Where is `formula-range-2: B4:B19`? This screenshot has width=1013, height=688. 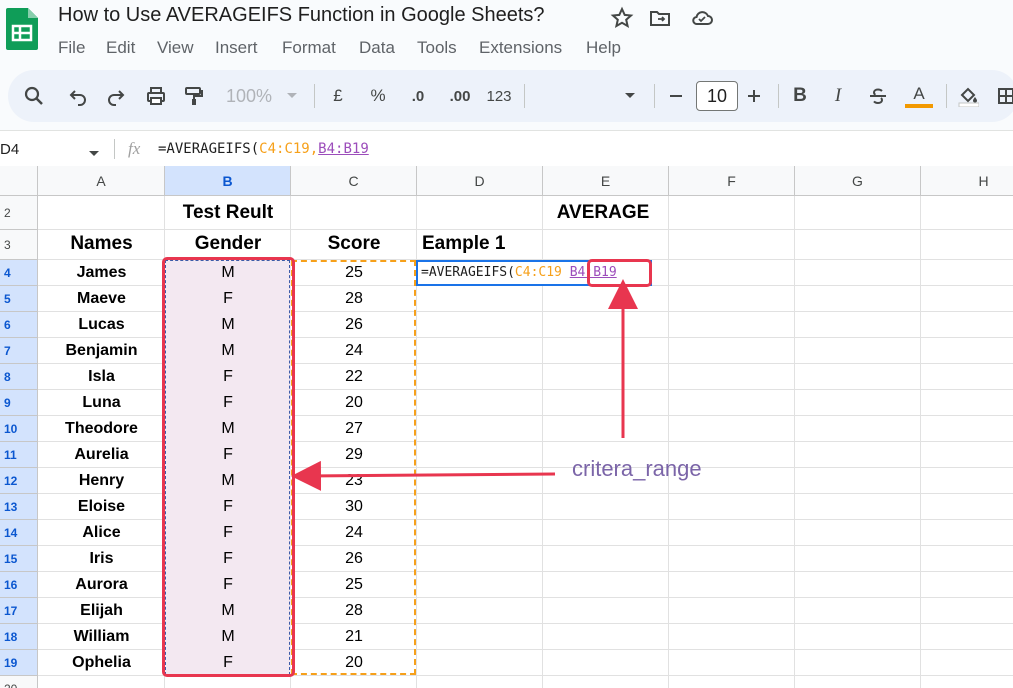 formula-range-2: B4:B19 is located at coordinates (343, 149).